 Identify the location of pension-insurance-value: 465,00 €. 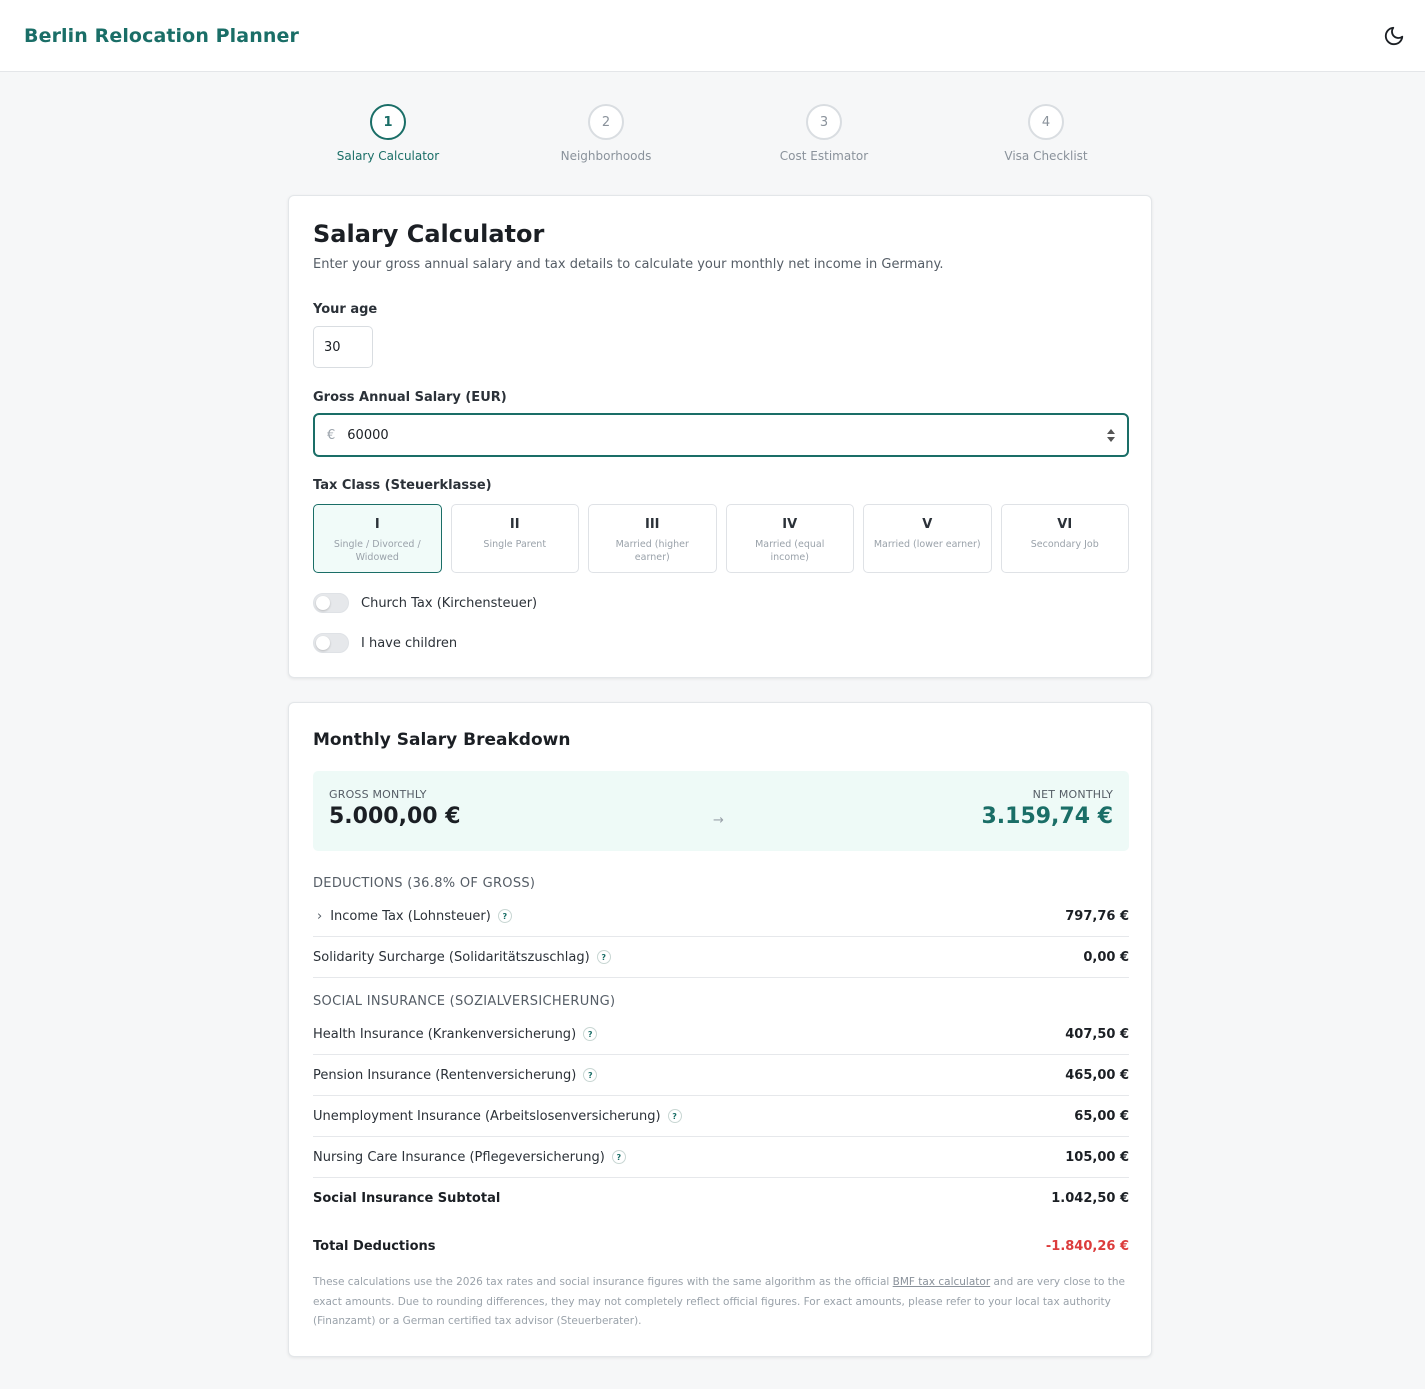
(1097, 1075).